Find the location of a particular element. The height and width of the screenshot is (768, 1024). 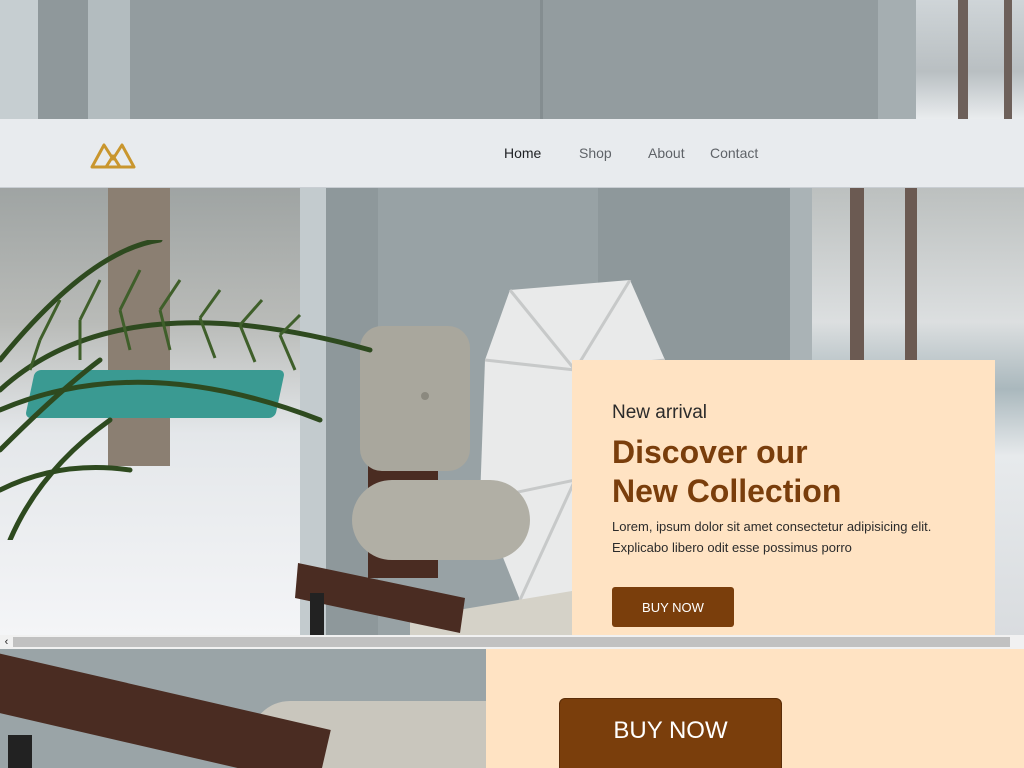

nav-link-home: Home is located at coordinates (522, 153).